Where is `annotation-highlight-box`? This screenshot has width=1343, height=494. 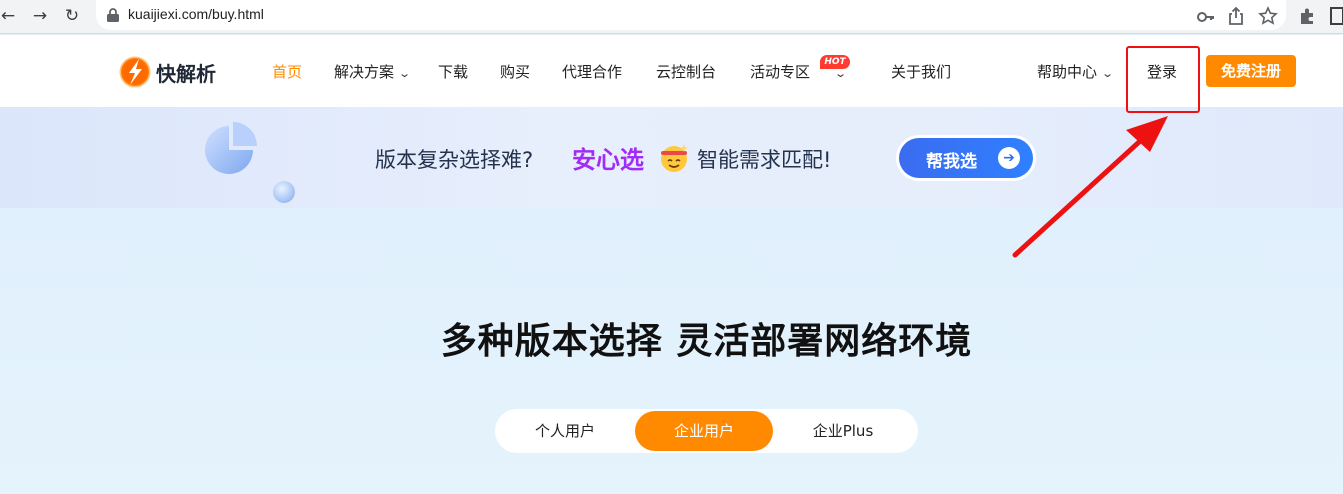 annotation-highlight-box is located at coordinates (1163, 79).